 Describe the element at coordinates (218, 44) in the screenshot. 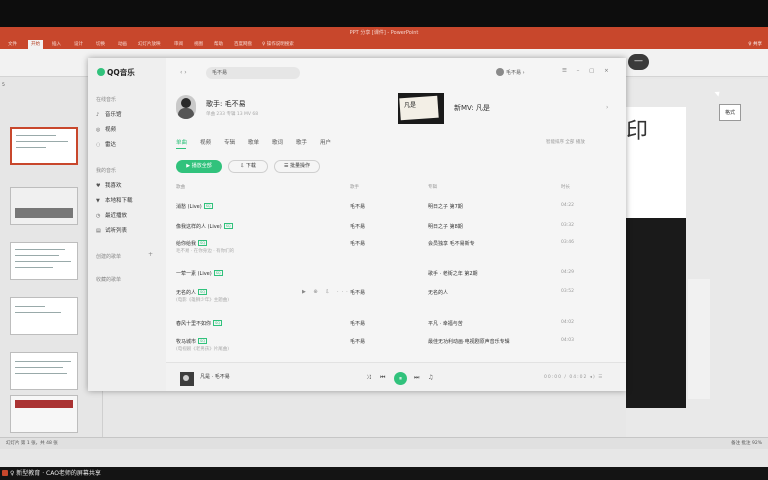

I see `ppt-tab-help: 帮助` at that location.